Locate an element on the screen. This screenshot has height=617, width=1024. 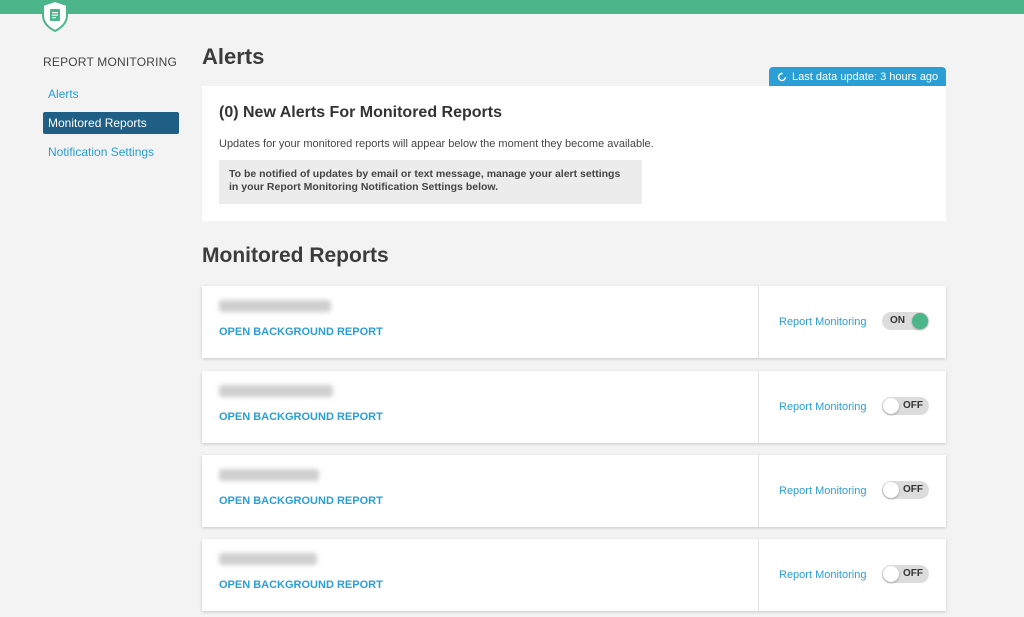
sync-icon is located at coordinates (782, 76).